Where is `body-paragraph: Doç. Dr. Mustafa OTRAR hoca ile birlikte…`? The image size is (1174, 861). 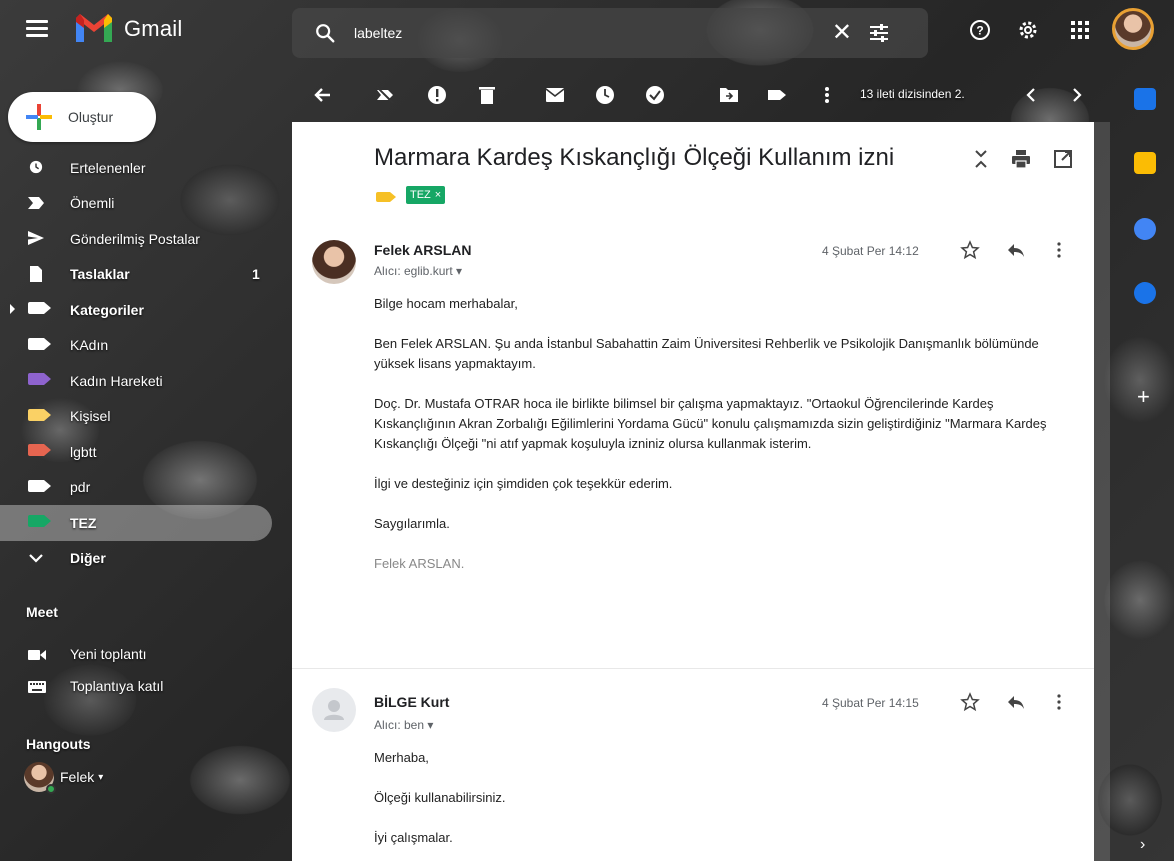
body-paragraph: Doç. Dr. Mustafa OTRAR hoca ile birlikte… is located at coordinates (710, 423).